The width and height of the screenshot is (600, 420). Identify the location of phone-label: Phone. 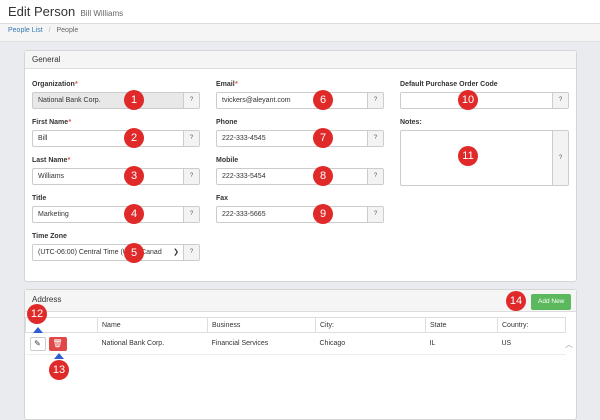
(227, 122).